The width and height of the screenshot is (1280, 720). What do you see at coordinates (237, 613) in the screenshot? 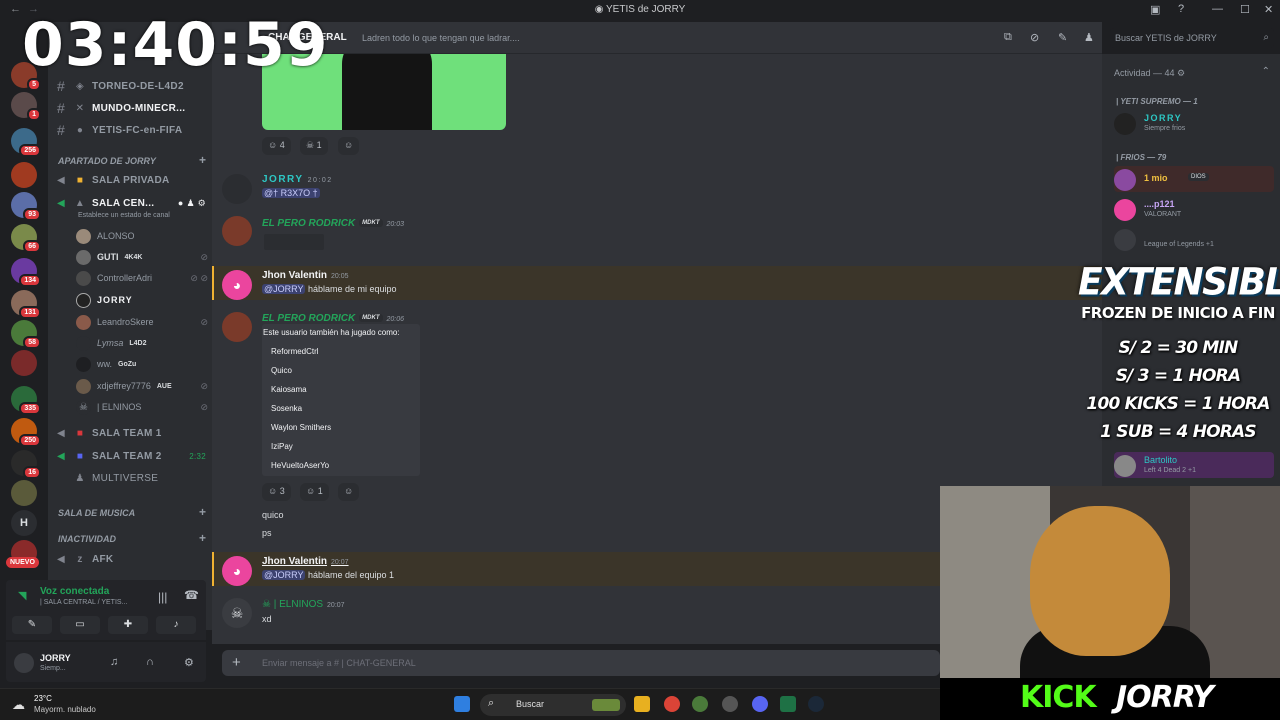
I see `skull-avatar: ☠` at bounding box center [237, 613].